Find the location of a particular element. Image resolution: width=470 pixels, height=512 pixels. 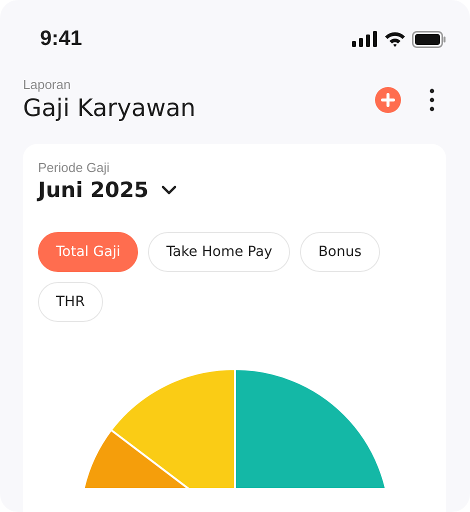

filter-chip: THR is located at coordinates (70, 302).